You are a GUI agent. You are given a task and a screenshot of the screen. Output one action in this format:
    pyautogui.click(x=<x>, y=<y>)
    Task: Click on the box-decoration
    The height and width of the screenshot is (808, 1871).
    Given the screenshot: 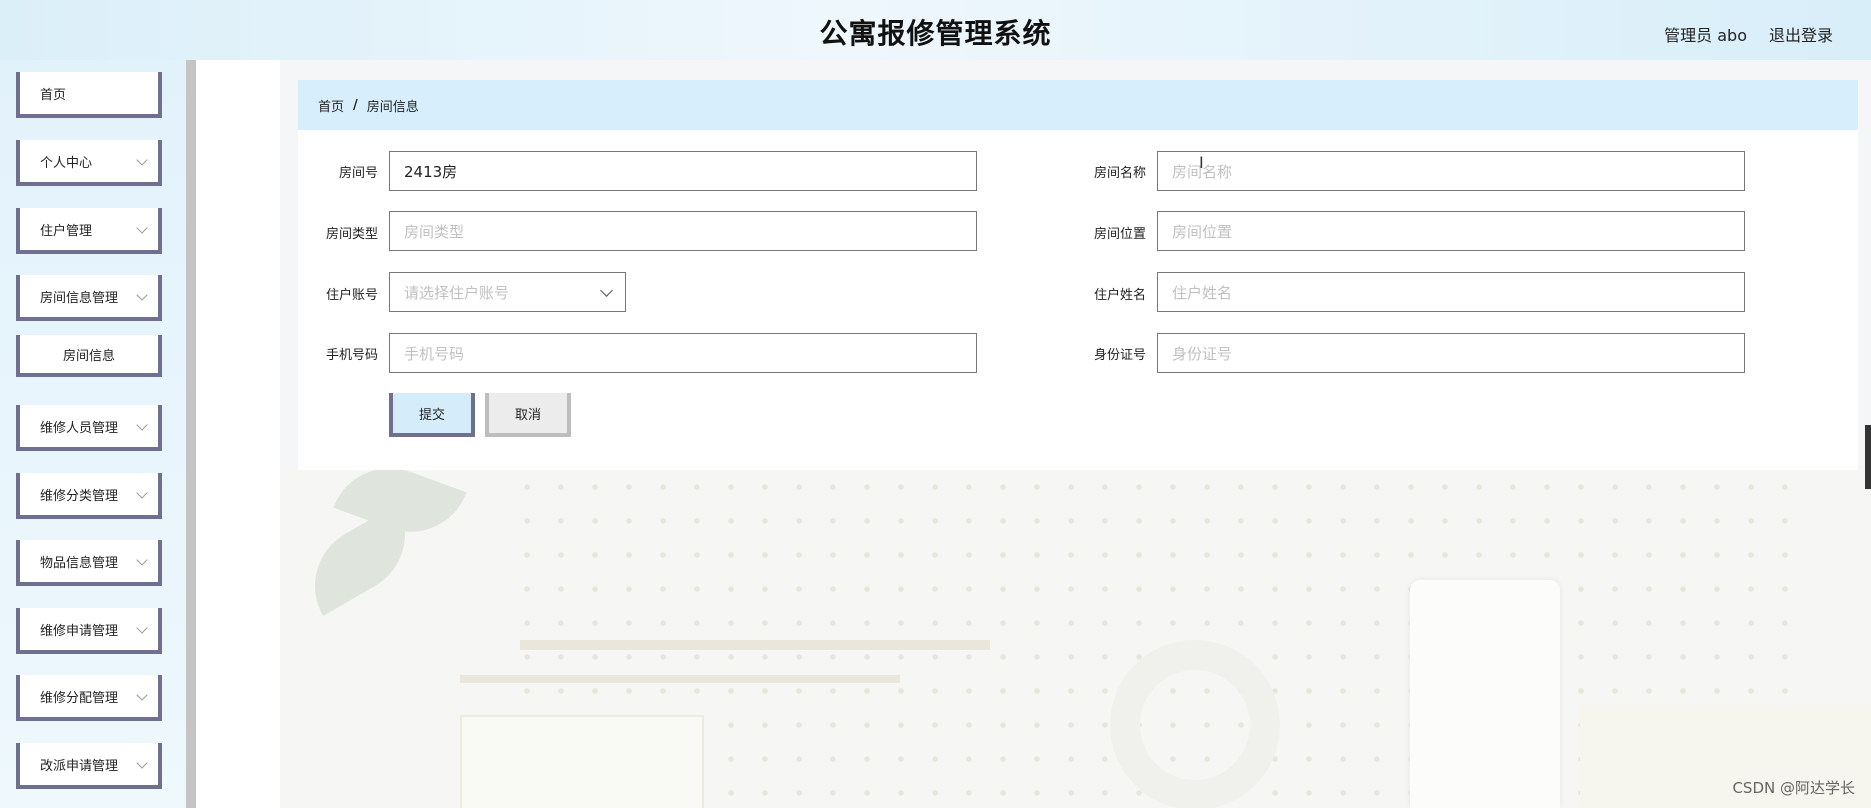 What is the action you would take?
    pyautogui.click(x=582, y=761)
    